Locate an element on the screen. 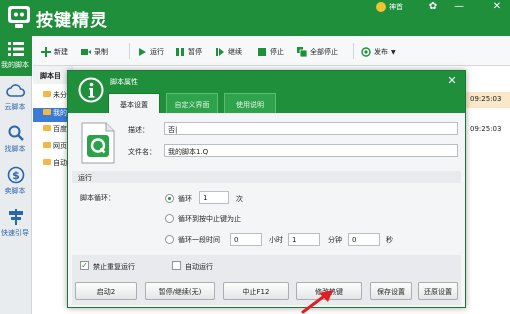  stop-button: 停止 is located at coordinates (270, 52).